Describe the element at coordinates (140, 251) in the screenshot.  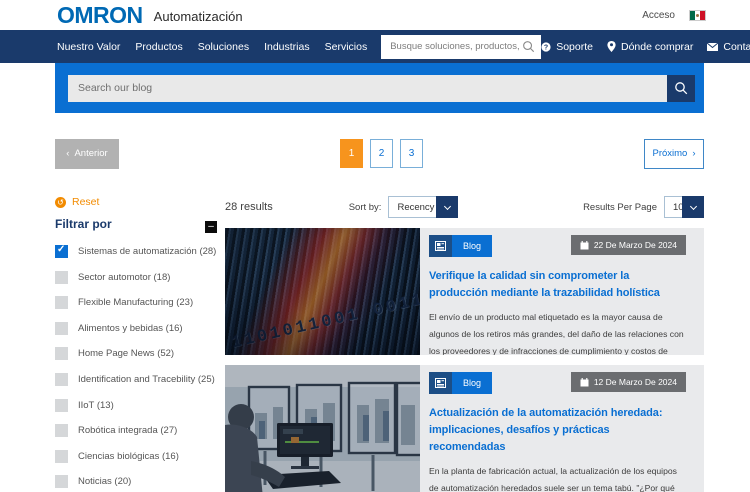
I see `filter-option-sistemas-de-automatizacion: Sistemas de automatización (28)` at that location.